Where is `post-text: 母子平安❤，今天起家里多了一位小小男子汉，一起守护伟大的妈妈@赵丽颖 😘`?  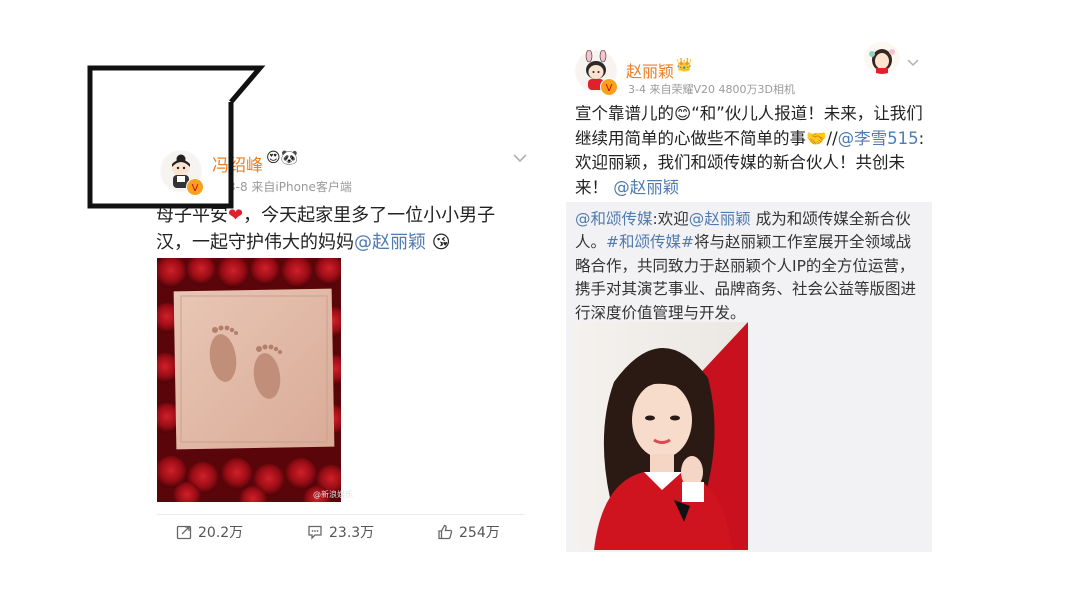 post-text: 母子平安❤，今天起家里多了一位小小男子汉，一起守护伟大的妈妈@赵丽颖 😘 is located at coordinates (341, 229).